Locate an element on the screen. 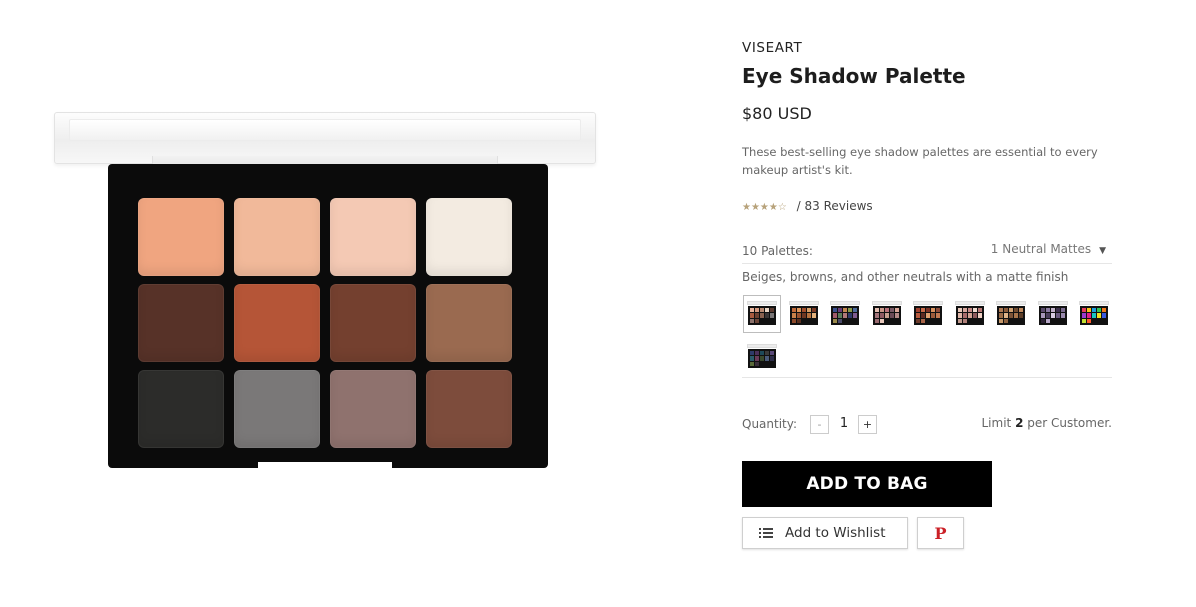 The image size is (1196, 607). chevron-down-icon: ▼ is located at coordinates (1102, 251).